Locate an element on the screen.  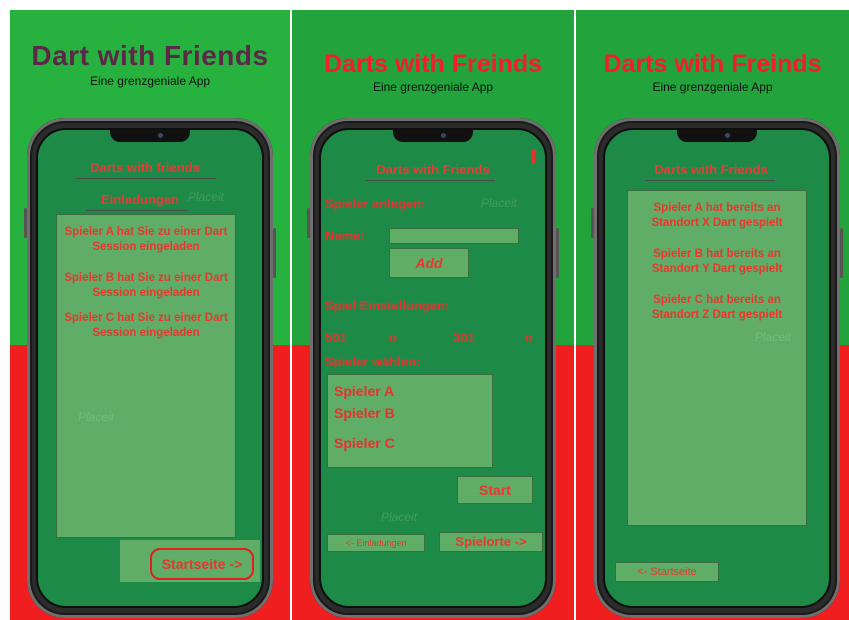
start-button: Start is located at coordinates (495, 490).